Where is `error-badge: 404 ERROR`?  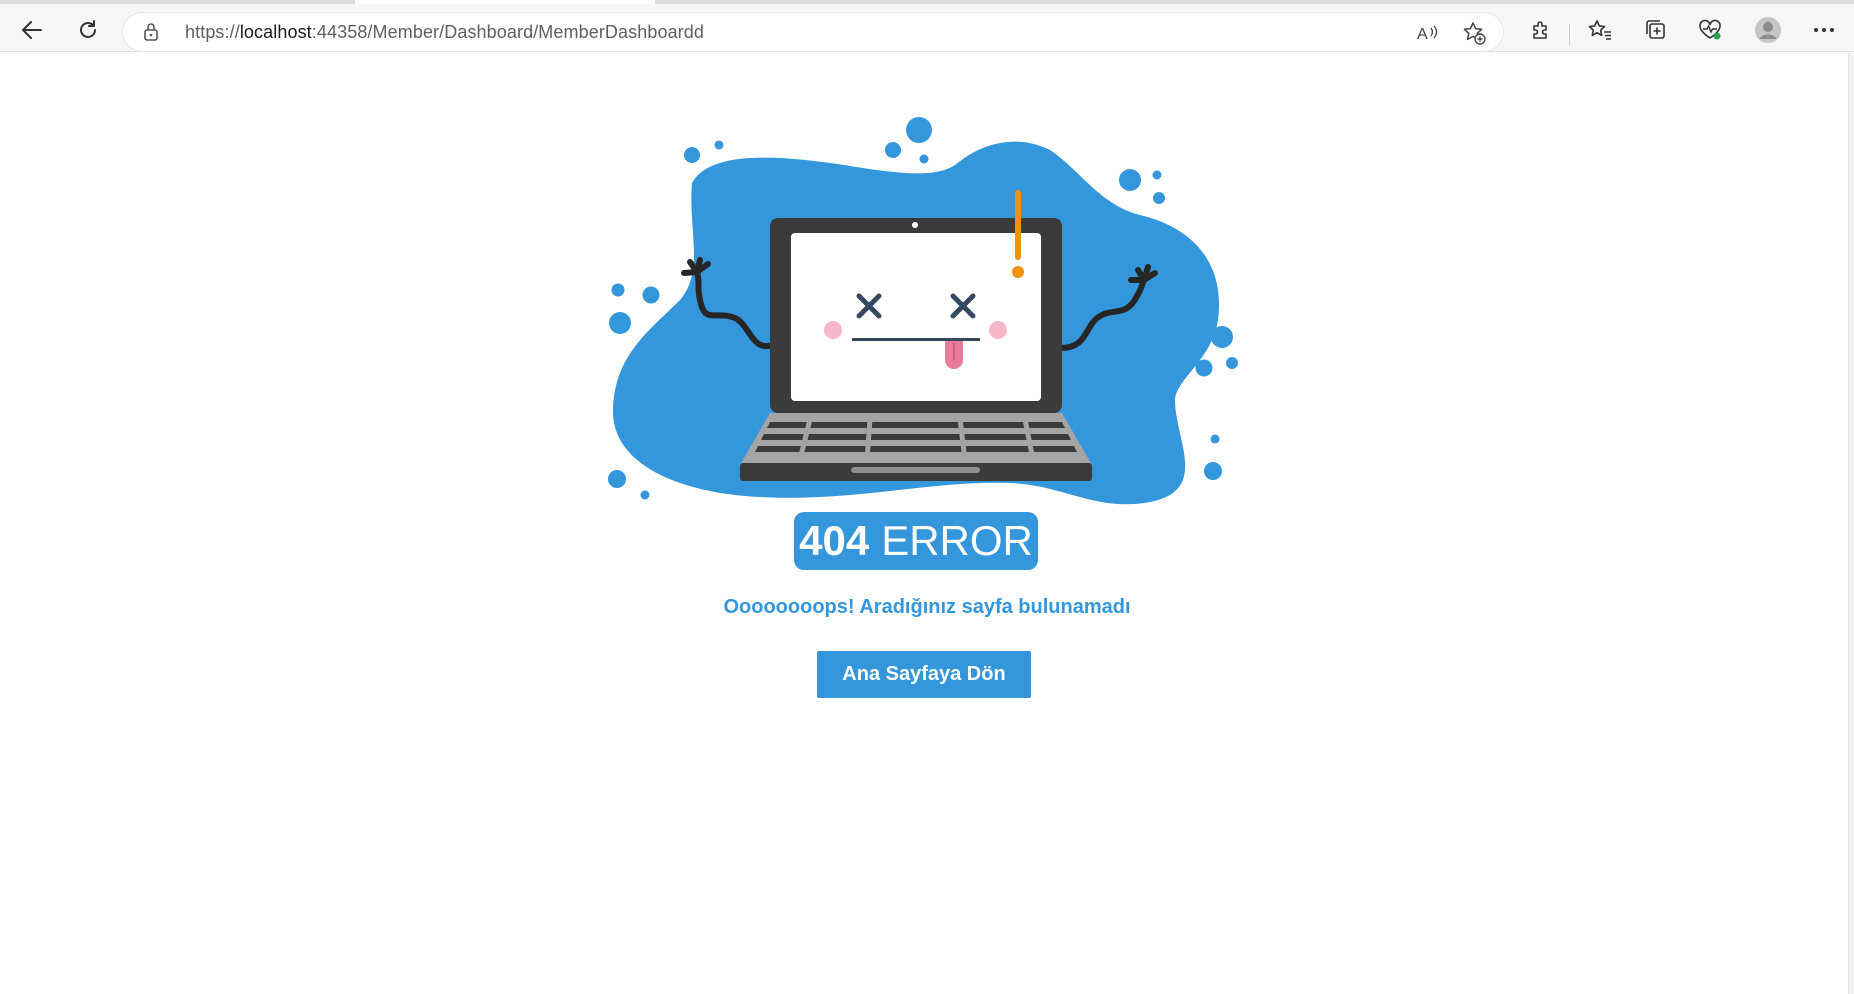 error-badge: 404 ERROR is located at coordinates (916, 541).